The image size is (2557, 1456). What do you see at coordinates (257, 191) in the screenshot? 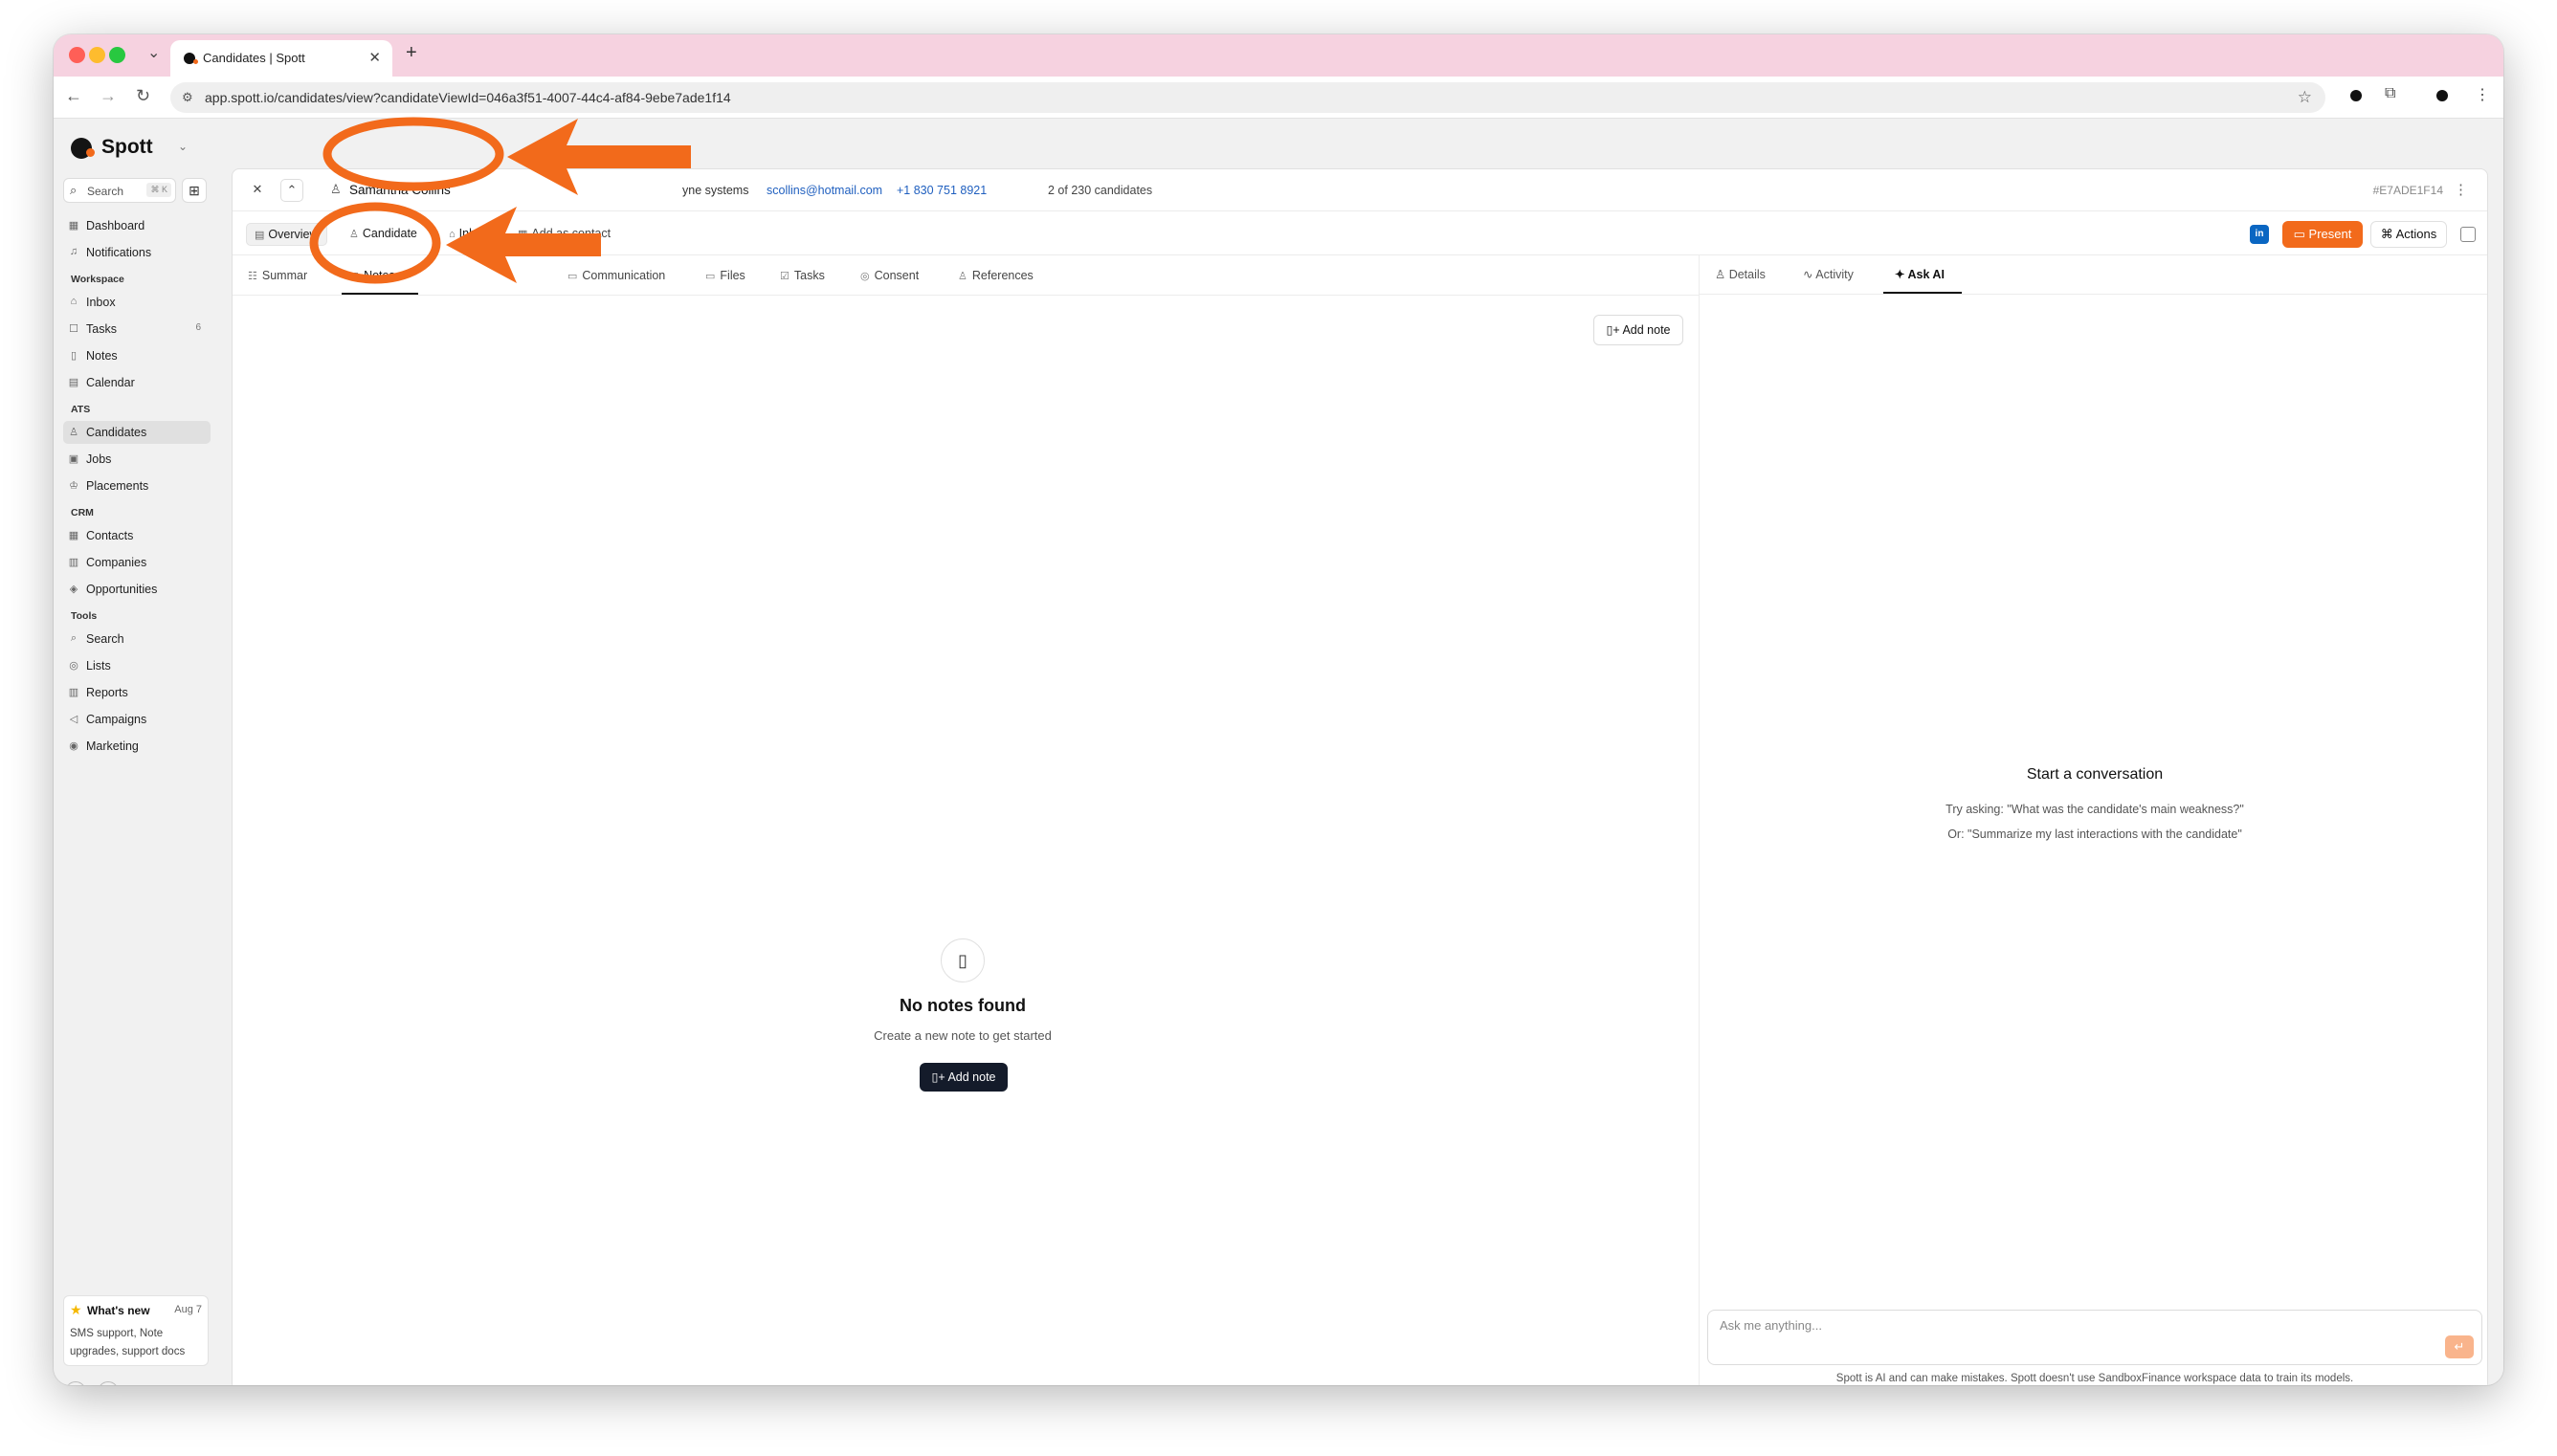
I see `close-icon: ✕` at bounding box center [257, 191].